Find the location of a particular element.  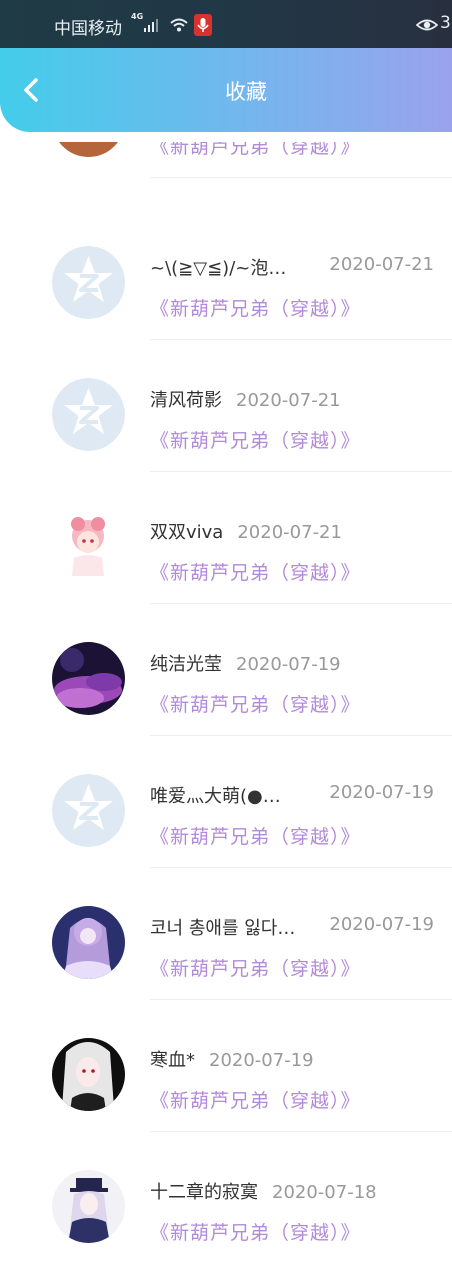

list-item: 十二章的寂寞 2020-07-18 《新葫芦兄弟（穿越）》 is located at coordinates (226, 1198).